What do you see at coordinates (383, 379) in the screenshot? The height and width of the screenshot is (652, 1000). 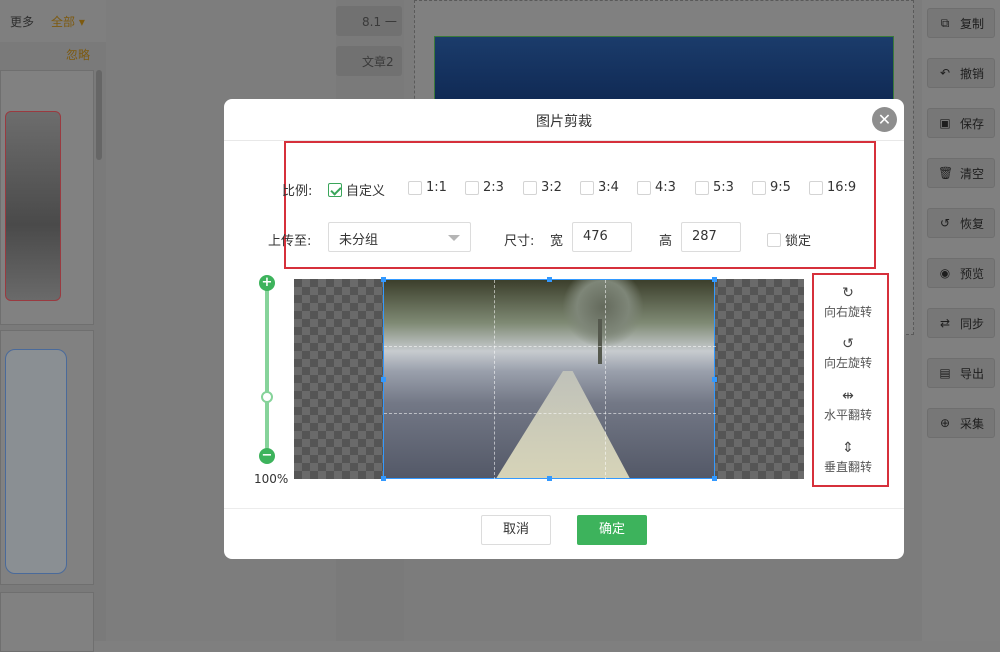 I see `crop-handle-left` at bounding box center [383, 379].